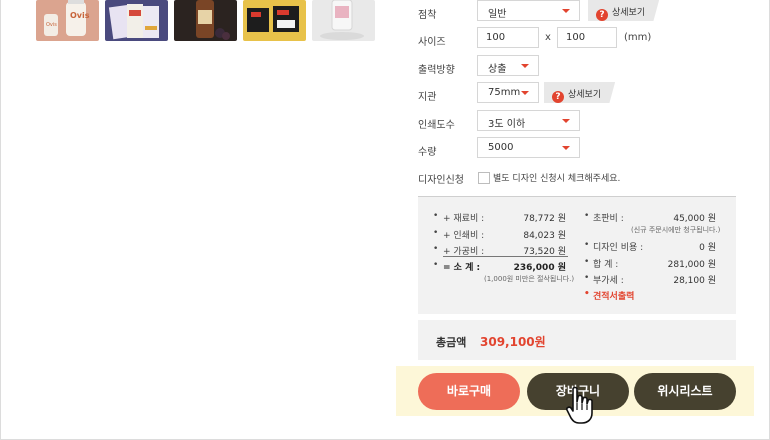 This screenshot has height=440, width=770. I want to click on hand-cursor-icon, so click(579, 405).